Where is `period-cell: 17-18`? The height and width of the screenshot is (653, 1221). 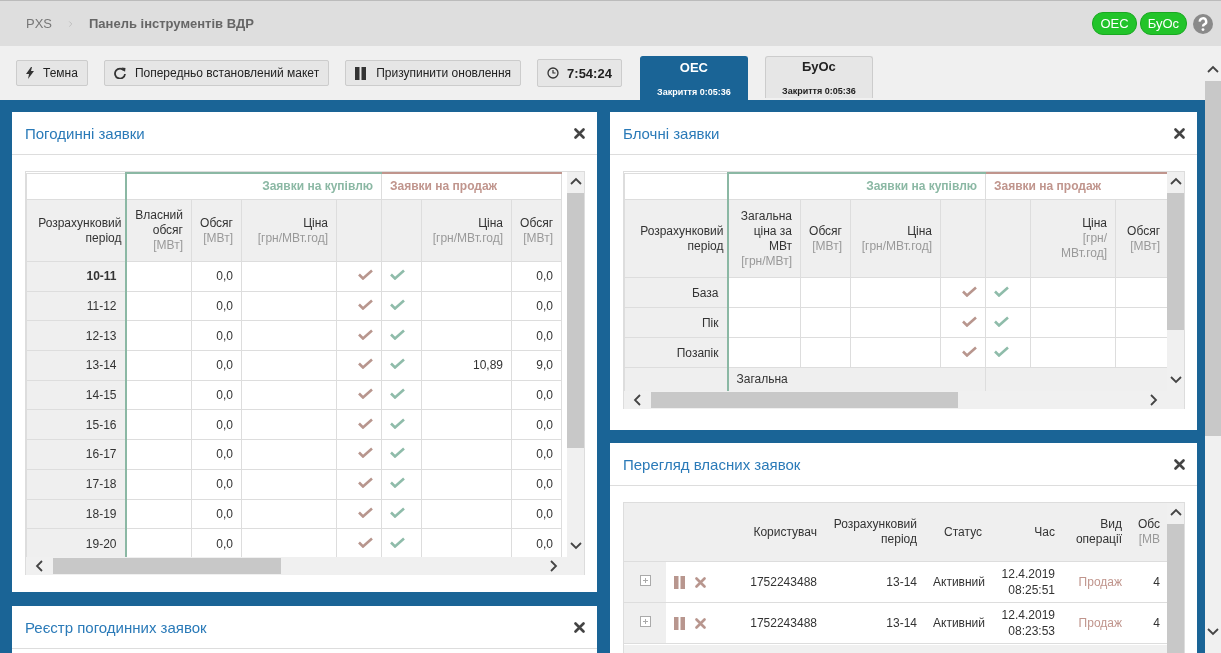
period-cell: 17-18 is located at coordinates (76, 484).